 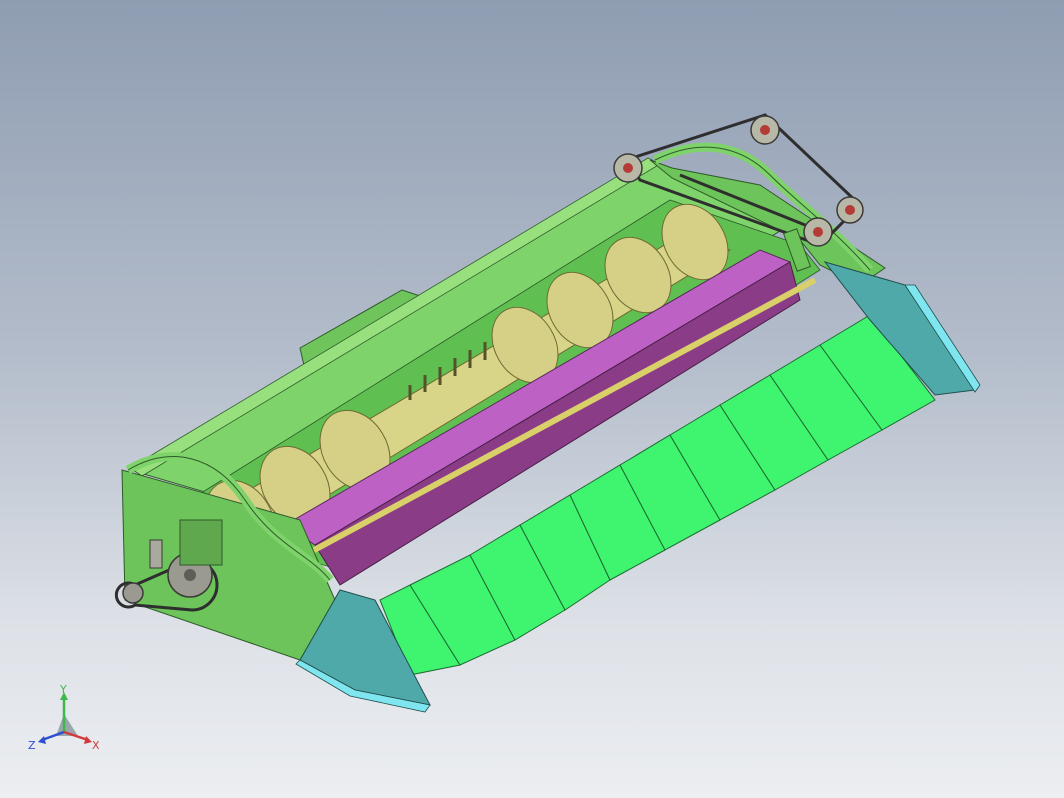 I want to click on bearing-block, so click(x=156, y=554).